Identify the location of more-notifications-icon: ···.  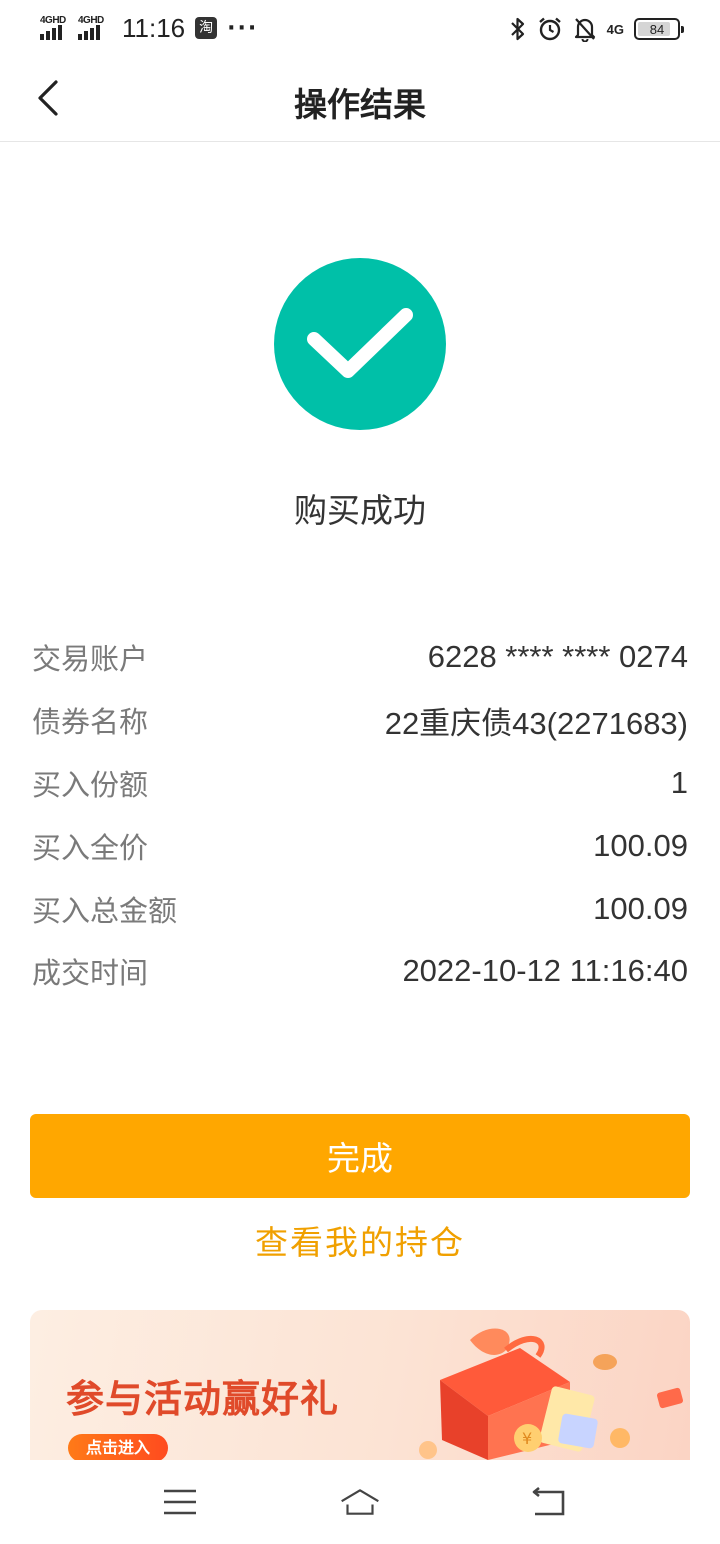
(243, 28).